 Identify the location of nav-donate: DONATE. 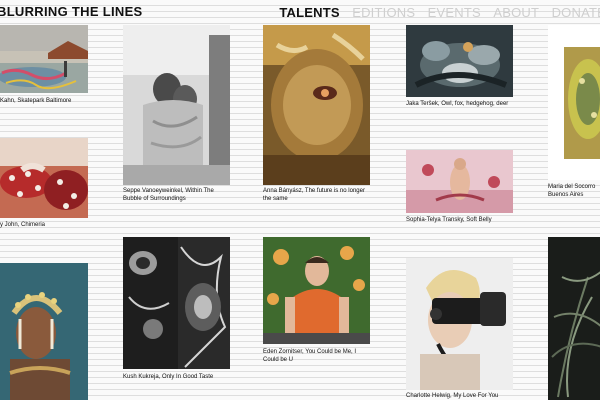
(576, 12).